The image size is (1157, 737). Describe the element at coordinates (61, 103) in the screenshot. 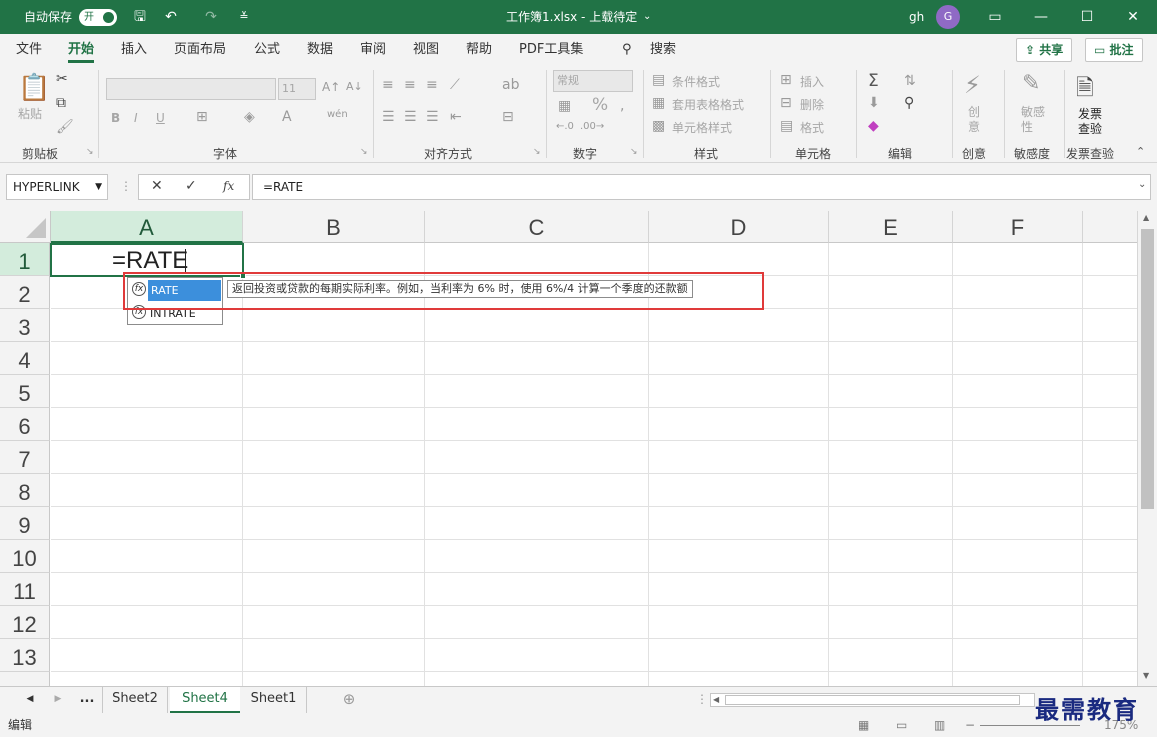

I see `copy-icon: ⧉` at that location.